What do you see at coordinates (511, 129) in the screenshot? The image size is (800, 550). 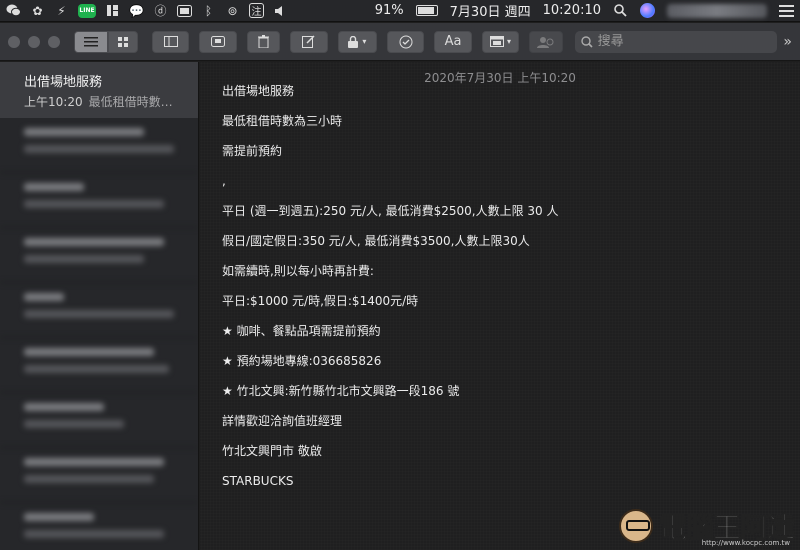 I see `note-line: 最低租借時數為三小時` at bounding box center [511, 129].